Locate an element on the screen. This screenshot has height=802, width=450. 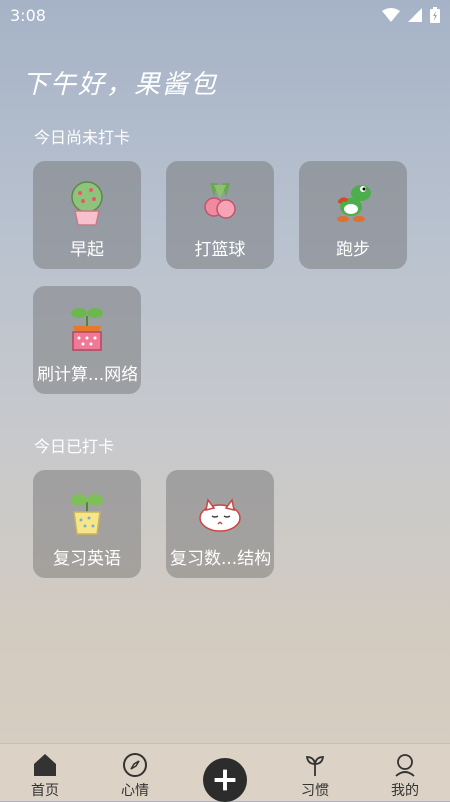
nav-mood-label: 心情 is located at coordinates (135, 791).